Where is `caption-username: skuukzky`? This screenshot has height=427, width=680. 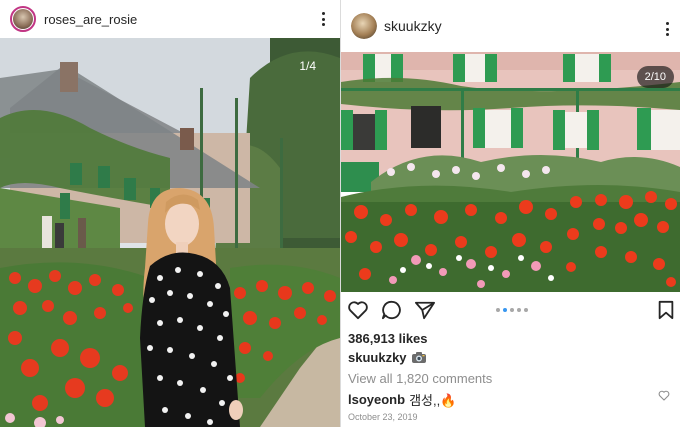 caption-username: skuukzky is located at coordinates (377, 357).